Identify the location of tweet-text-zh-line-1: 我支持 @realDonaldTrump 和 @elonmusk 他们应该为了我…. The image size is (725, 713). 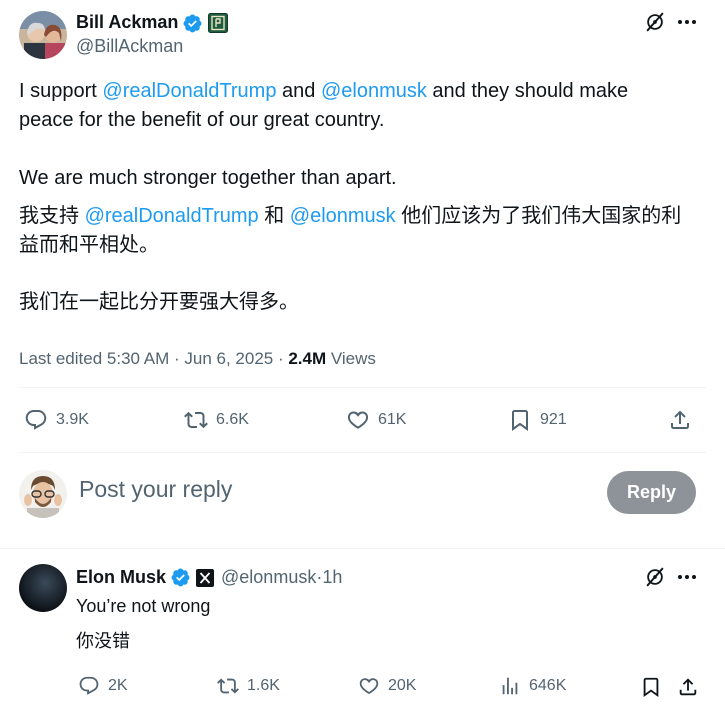
(350, 216).